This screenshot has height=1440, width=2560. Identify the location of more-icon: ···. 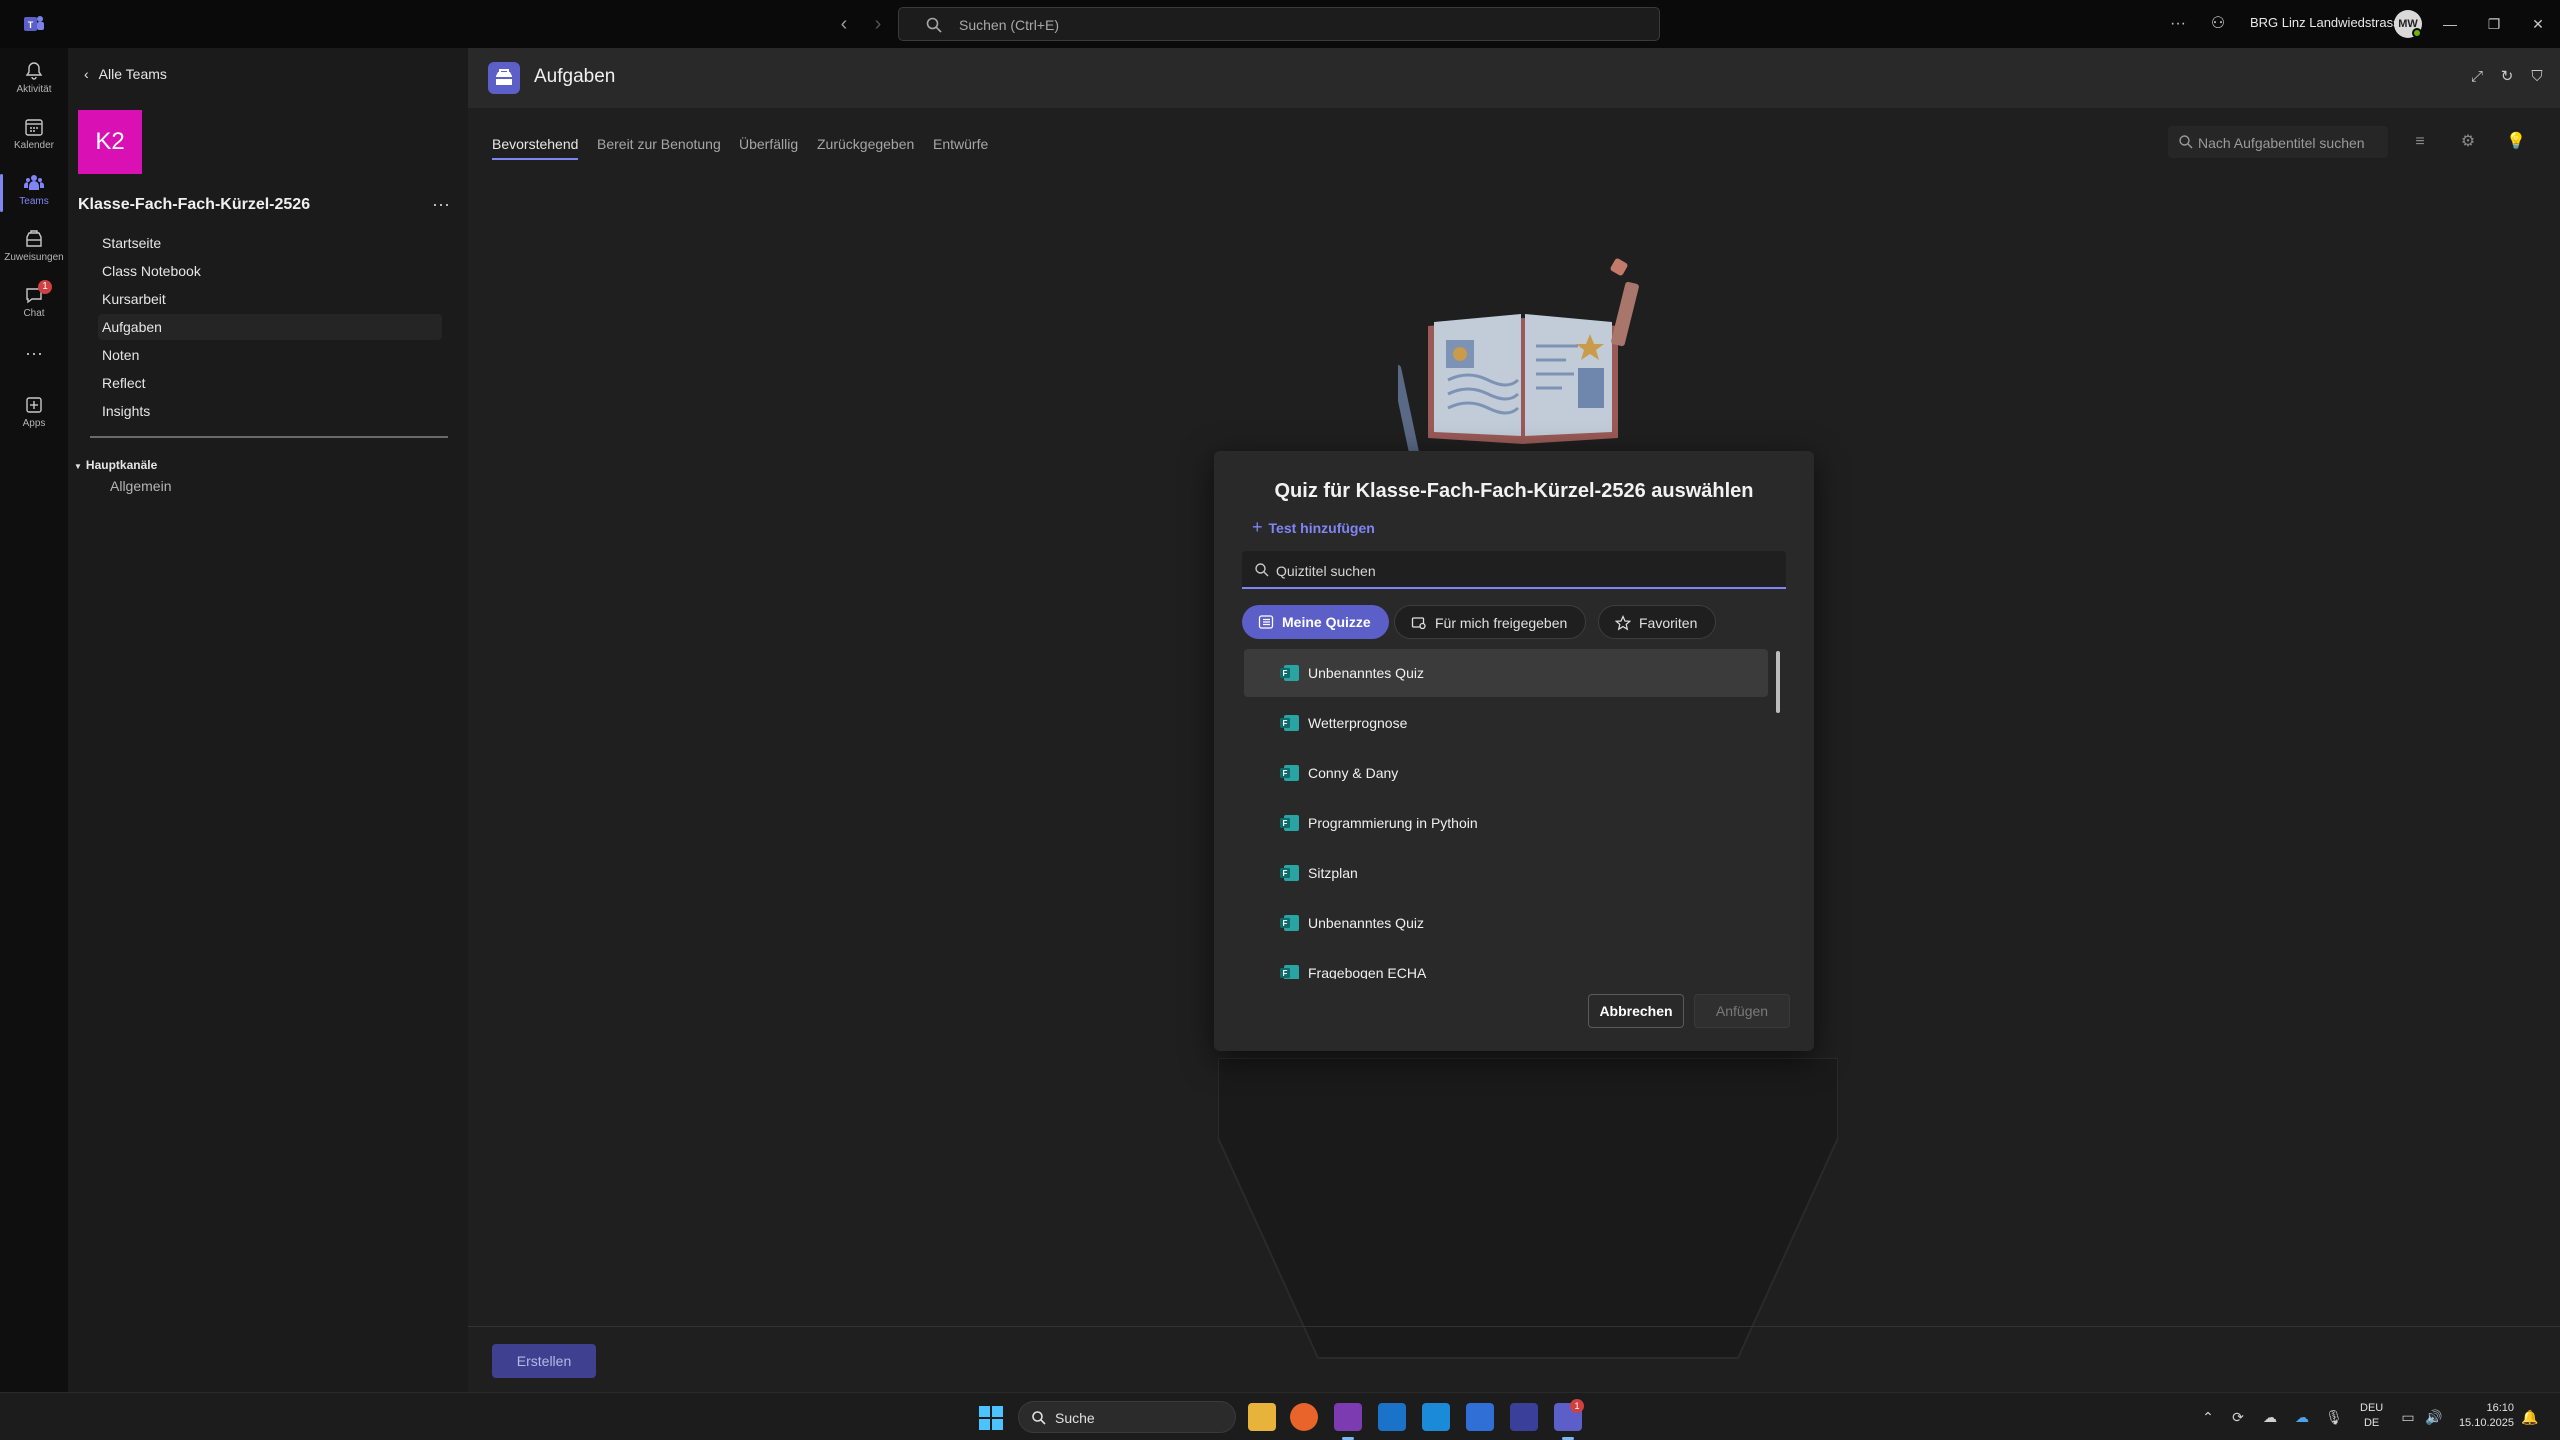
(34, 353).